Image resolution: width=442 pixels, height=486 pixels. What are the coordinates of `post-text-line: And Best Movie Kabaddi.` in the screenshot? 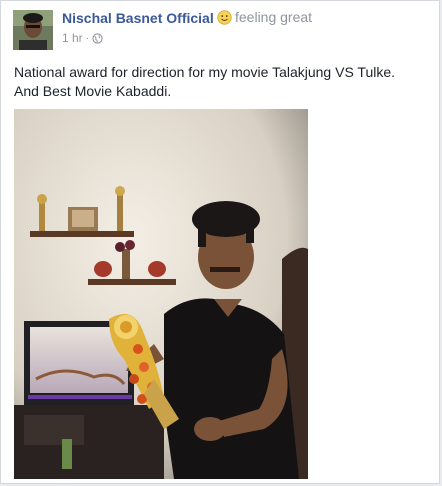 It's located at (93, 91).